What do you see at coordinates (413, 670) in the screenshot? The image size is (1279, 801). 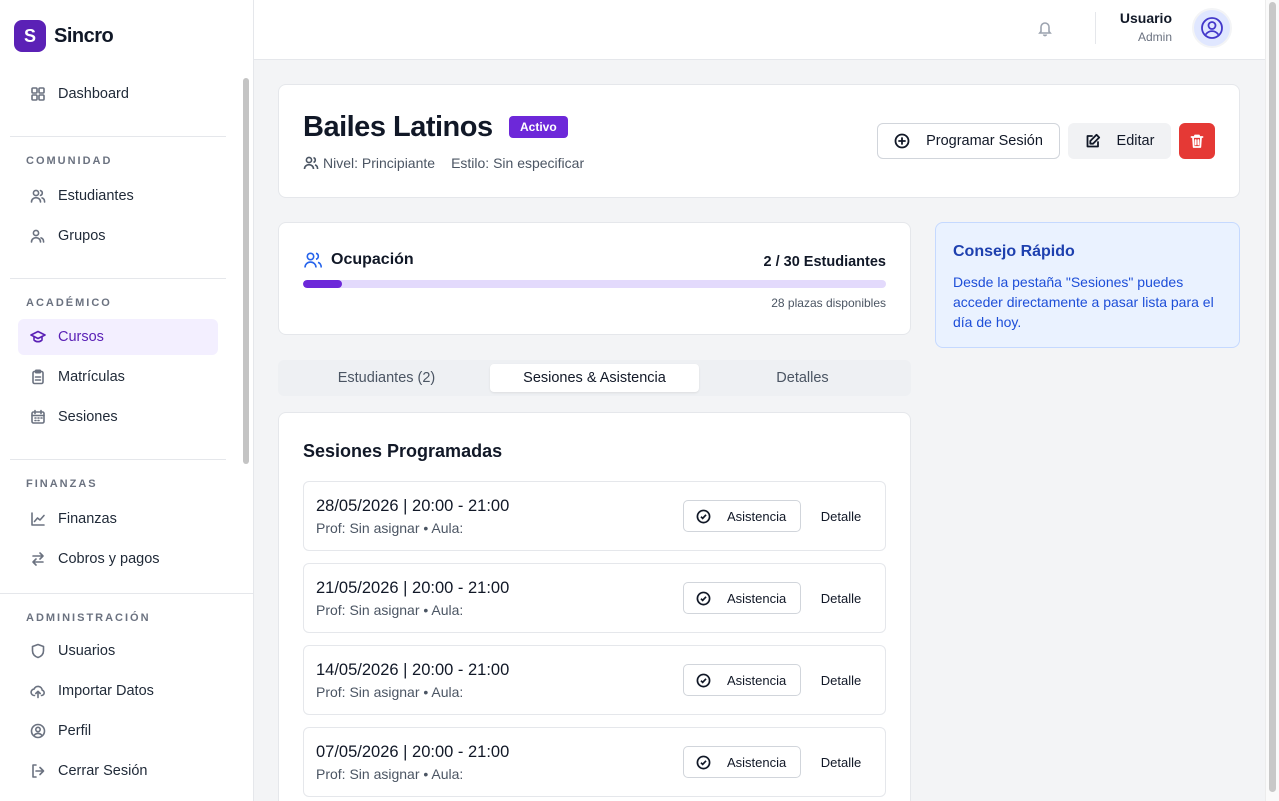 I see `session-datetime: 14/05/2026 | 20:00 - 21:00` at bounding box center [413, 670].